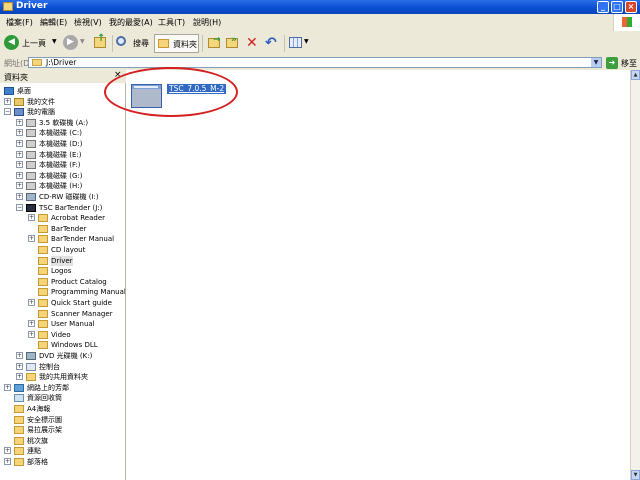  Describe the element at coordinates (63, 441) in the screenshot. I see `tree-item: 桃次旗` at that location.